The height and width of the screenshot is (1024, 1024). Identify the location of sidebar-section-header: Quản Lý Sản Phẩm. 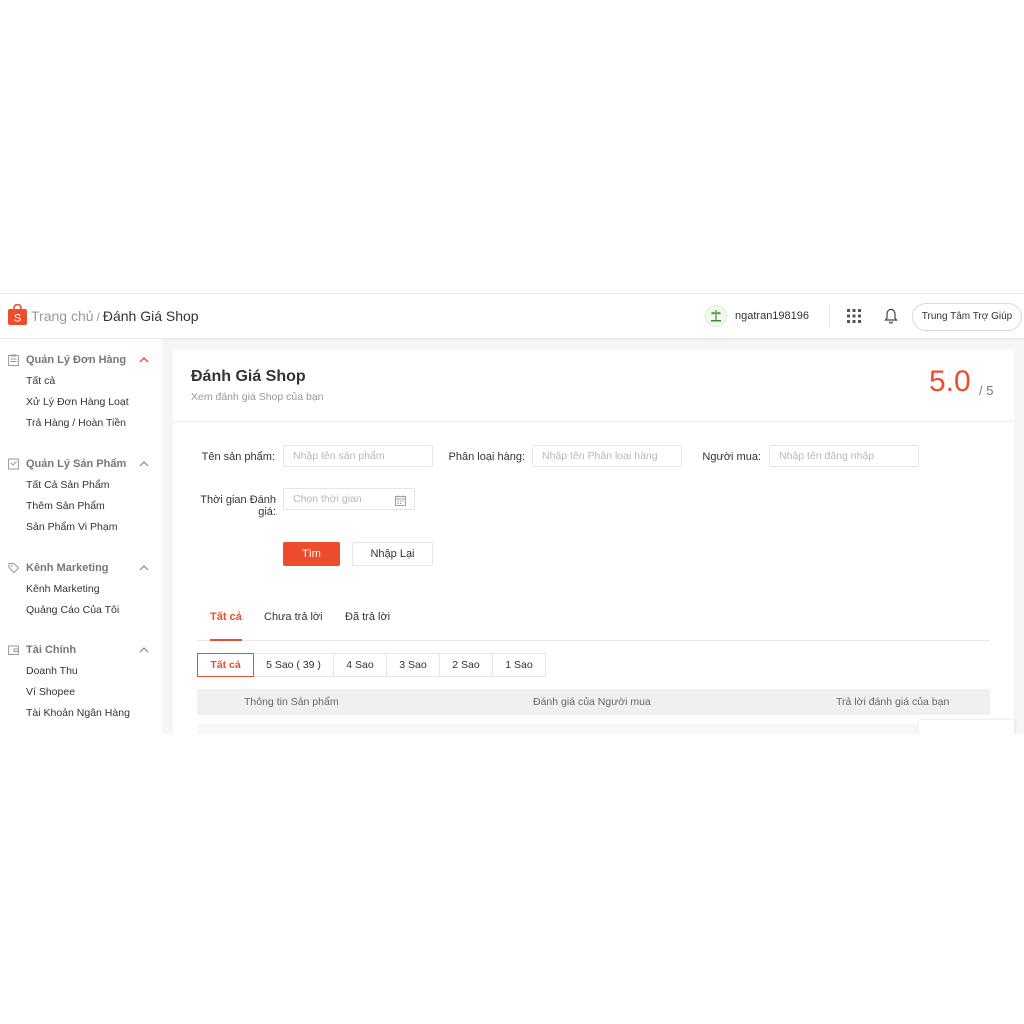
(81, 465).